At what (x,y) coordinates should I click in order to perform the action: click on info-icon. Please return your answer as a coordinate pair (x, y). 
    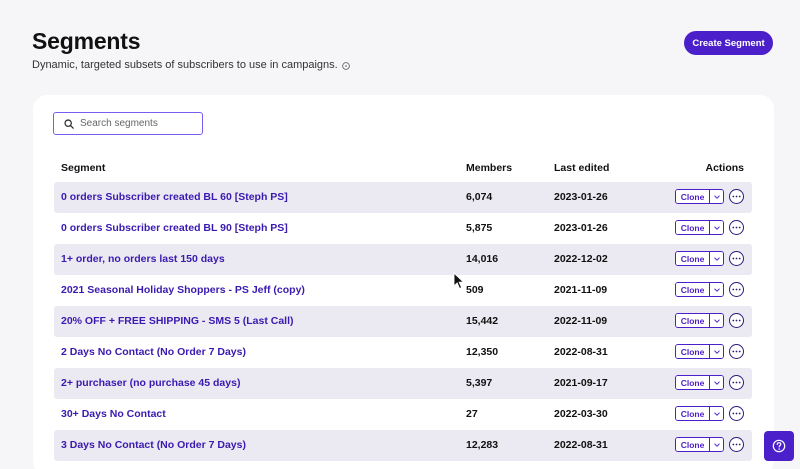
    Looking at the image, I should click on (345, 65).